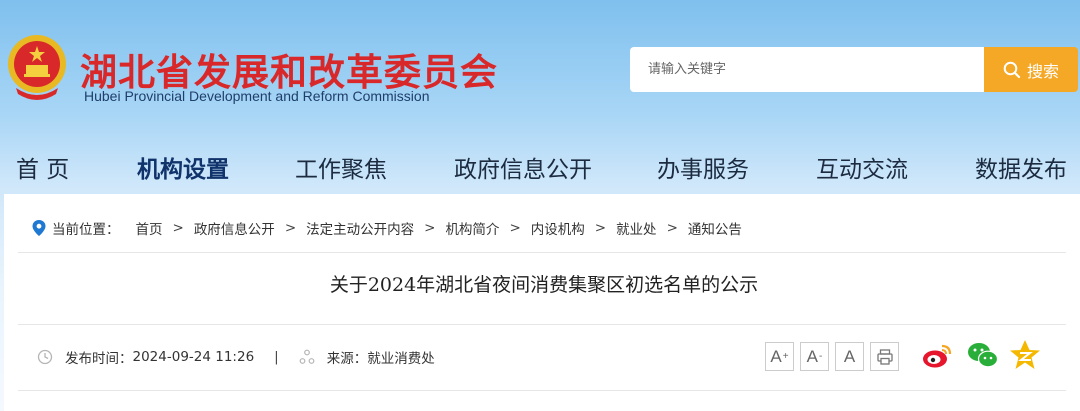 The width and height of the screenshot is (1080, 411). What do you see at coordinates (99, 359) in the screenshot?
I see `publish-time-label: 发布时间：` at bounding box center [99, 359].